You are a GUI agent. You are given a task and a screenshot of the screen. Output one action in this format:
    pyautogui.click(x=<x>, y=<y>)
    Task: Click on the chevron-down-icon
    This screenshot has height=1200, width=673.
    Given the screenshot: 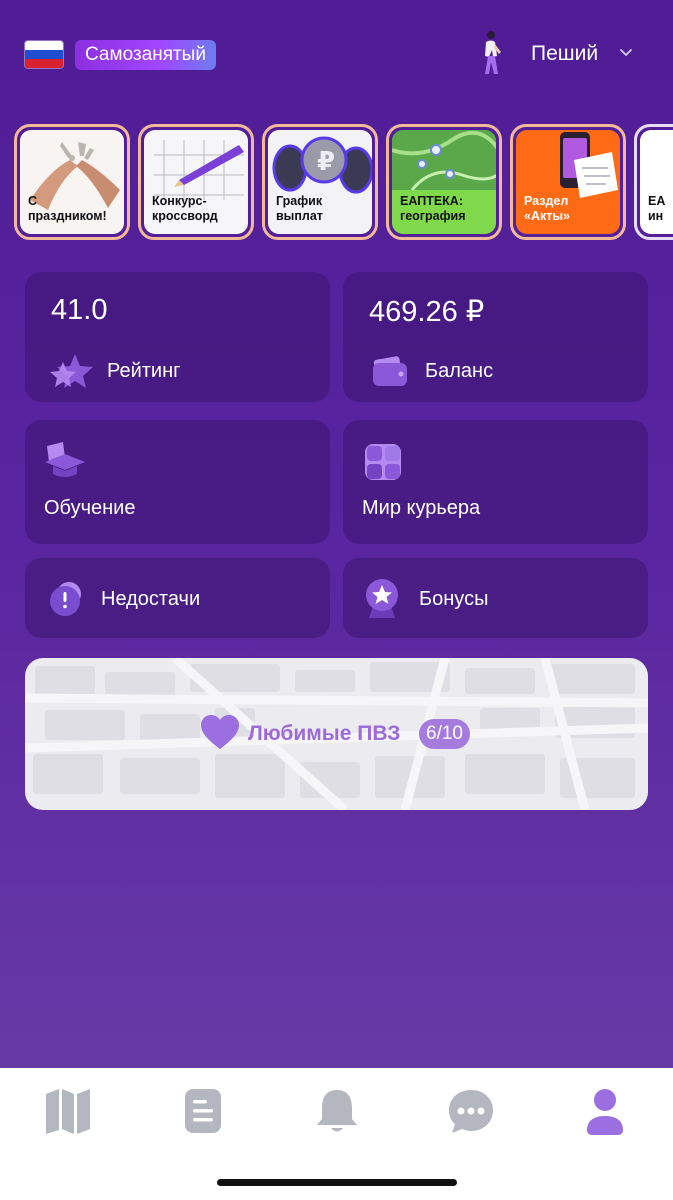 What is the action you would take?
    pyautogui.click(x=626, y=53)
    